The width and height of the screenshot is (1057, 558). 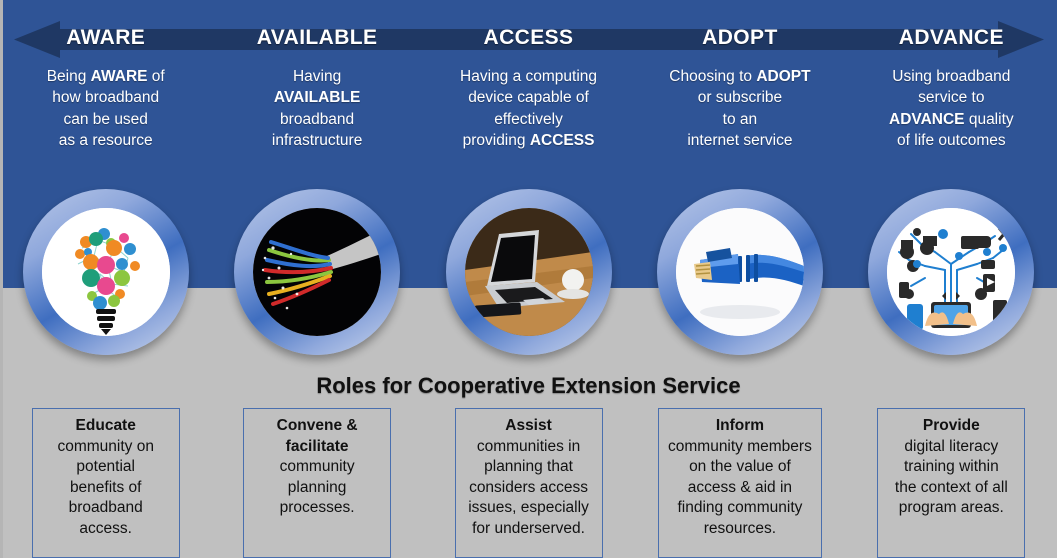 What do you see at coordinates (951, 37) in the screenshot?
I see `stage-title: ADVANCE` at bounding box center [951, 37].